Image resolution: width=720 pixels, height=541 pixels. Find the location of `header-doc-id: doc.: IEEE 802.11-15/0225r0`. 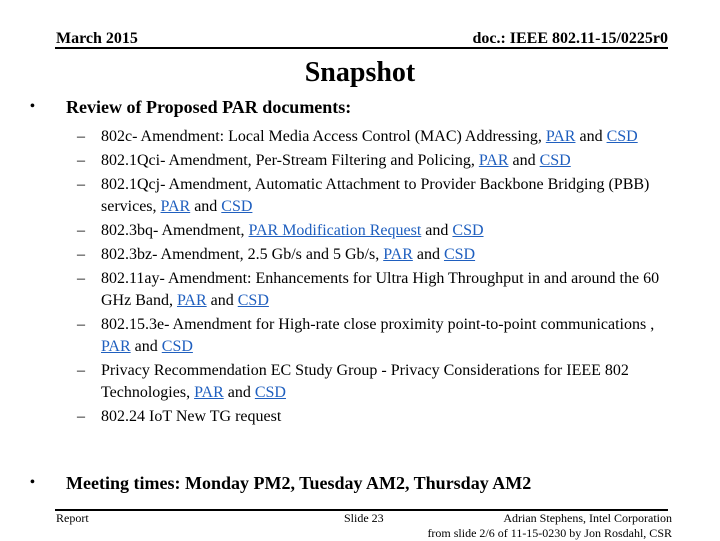

header-doc-id: doc.: IEEE 802.11-15/0225r0 is located at coordinates (570, 38).